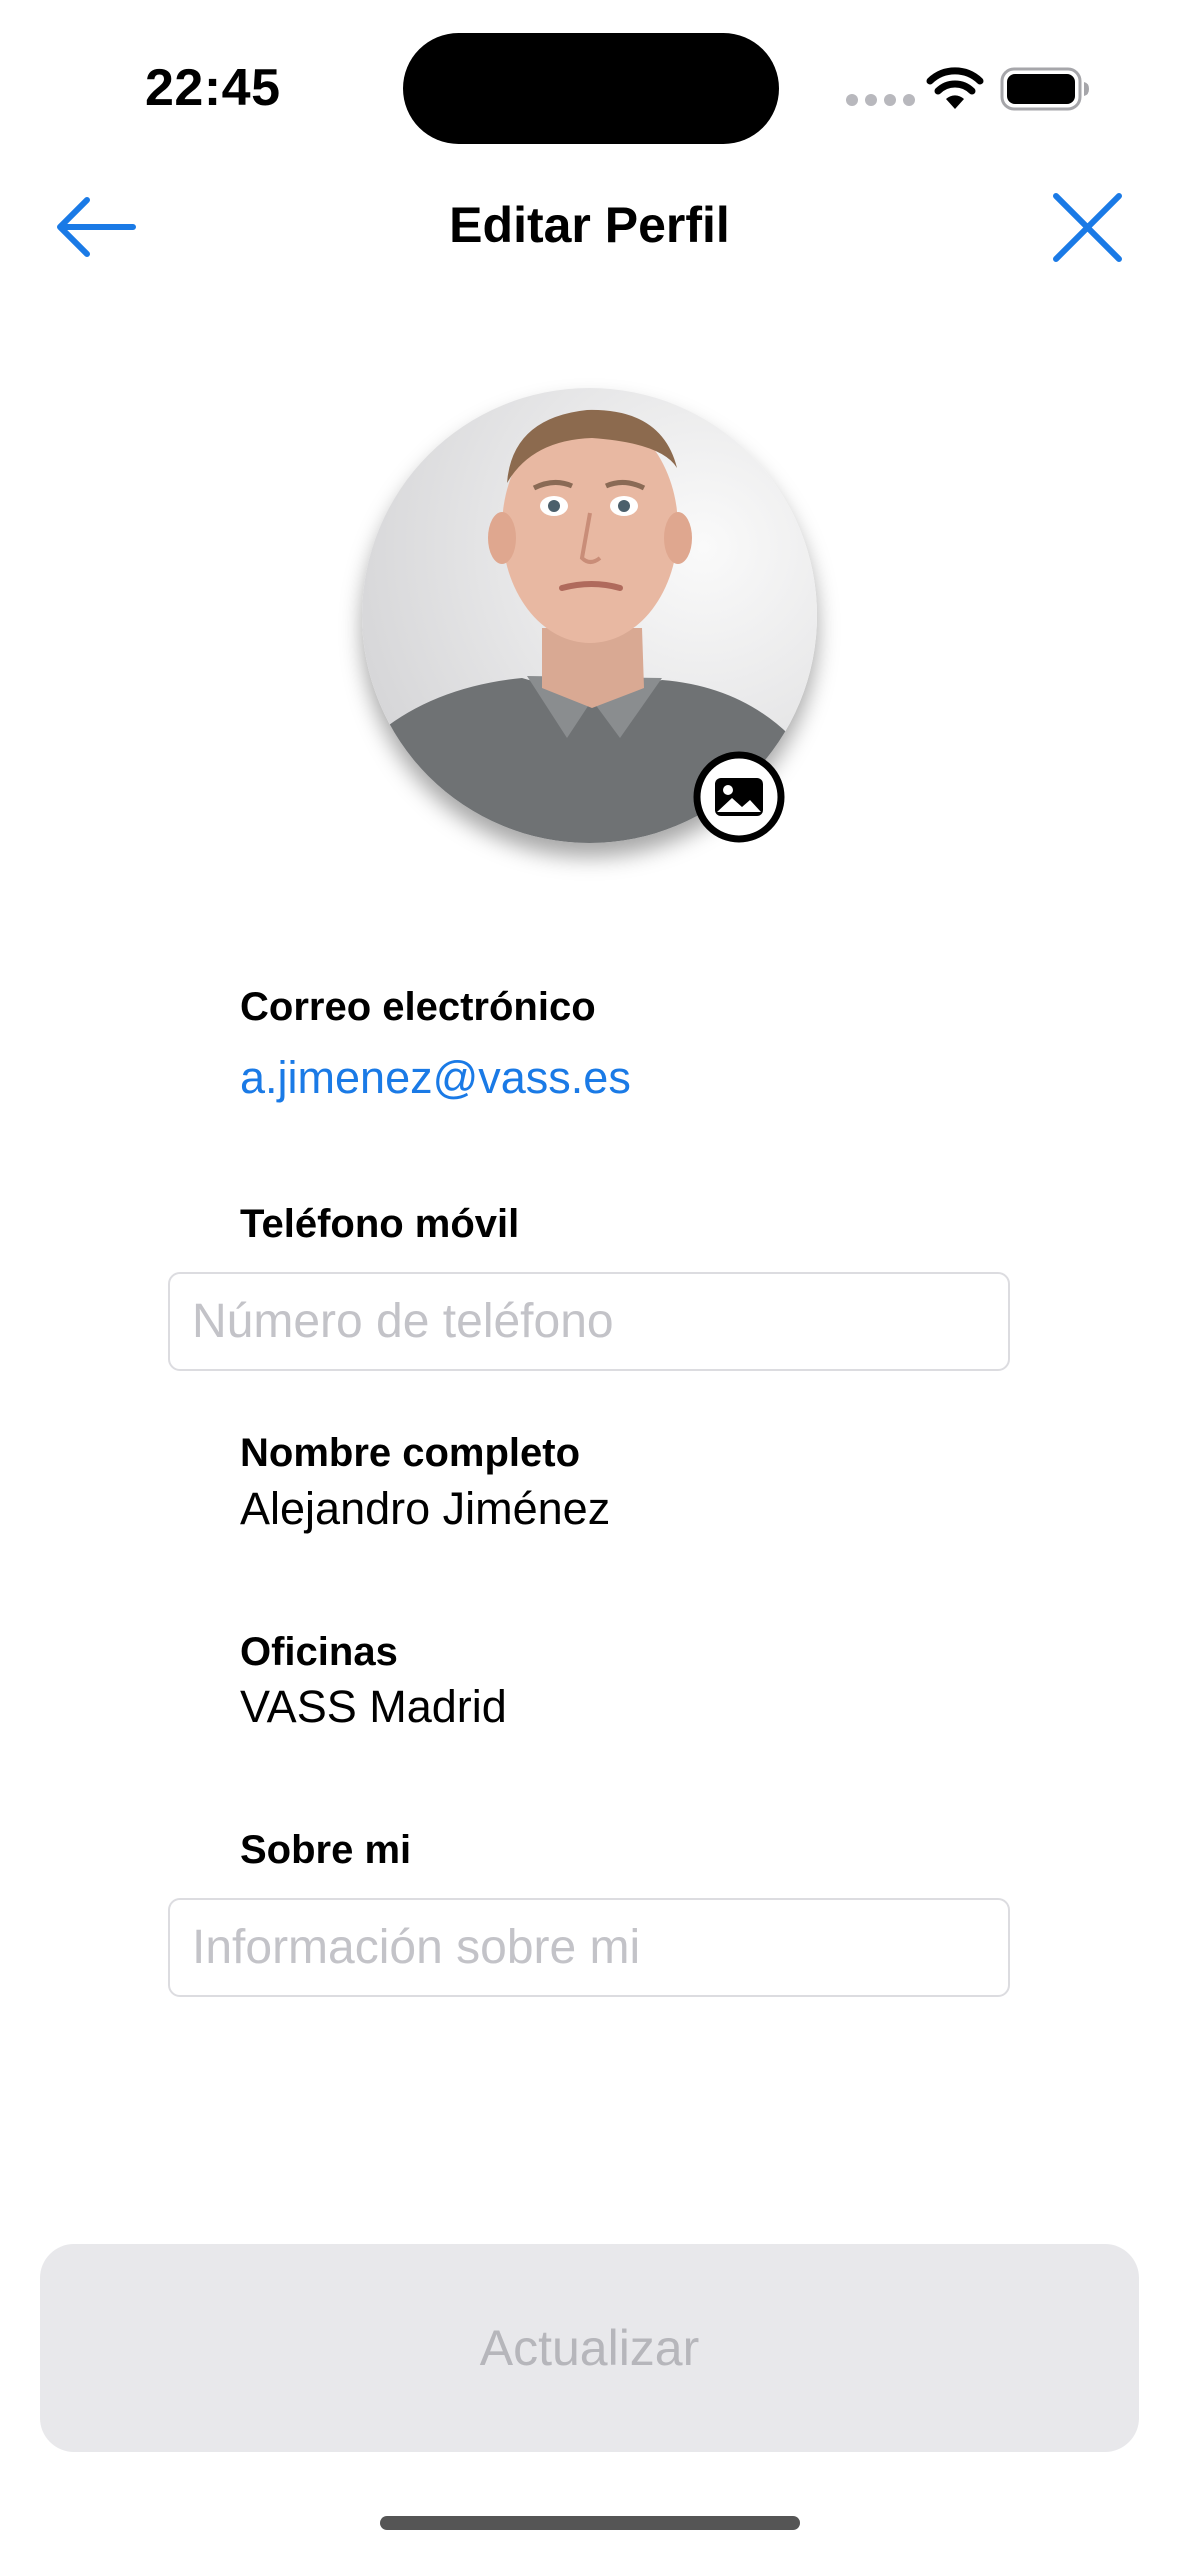 The width and height of the screenshot is (1179, 2556). I want to click on close-icon, so click(1087, 227).